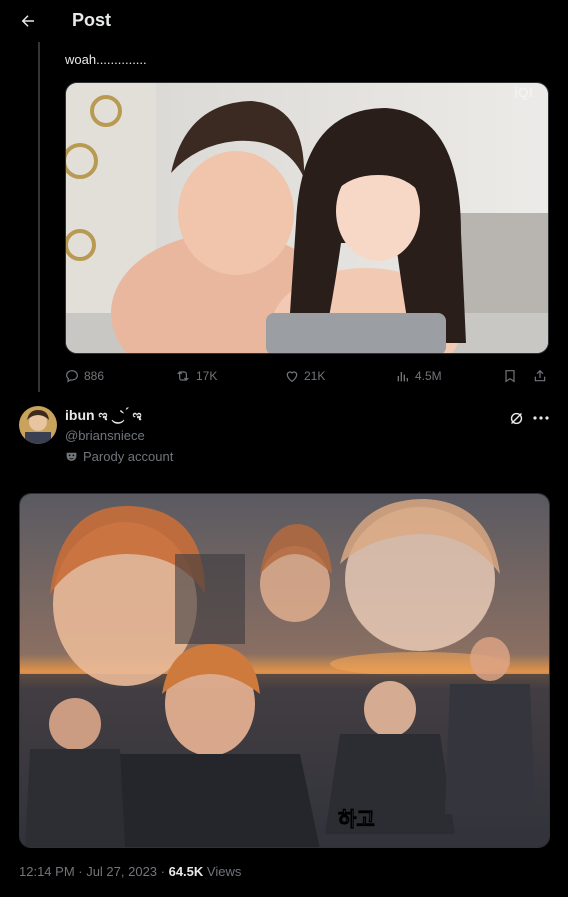  I want to click on like-count: 21K, so click(315, 376).